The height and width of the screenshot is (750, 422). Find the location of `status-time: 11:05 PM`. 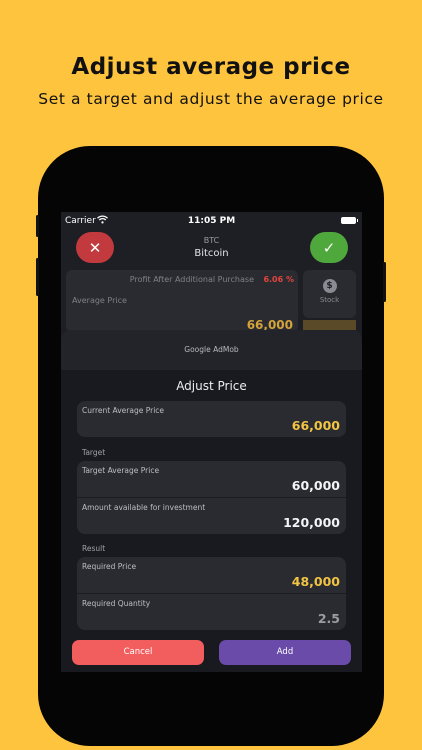

status-time: 11:05 PM is located at coordinates (211, 221).